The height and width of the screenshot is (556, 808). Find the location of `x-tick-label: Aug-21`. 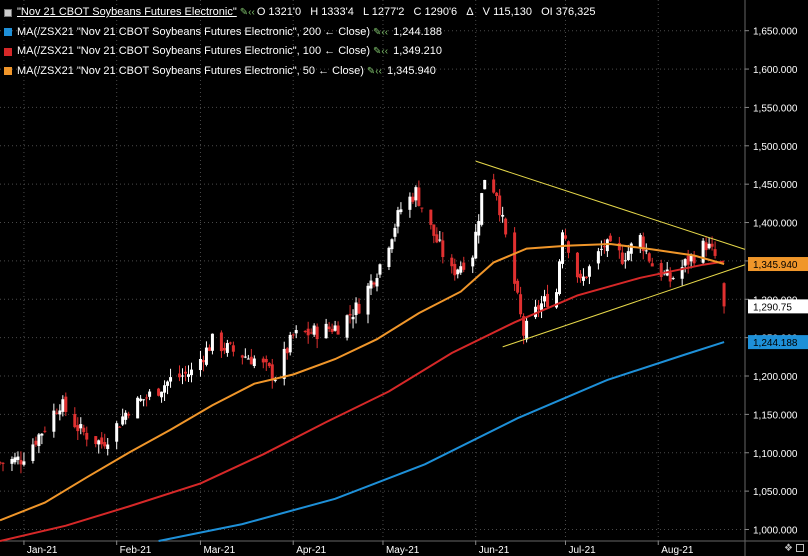

x-tick-label: Aug-21 is located at coordinates (677, 550).